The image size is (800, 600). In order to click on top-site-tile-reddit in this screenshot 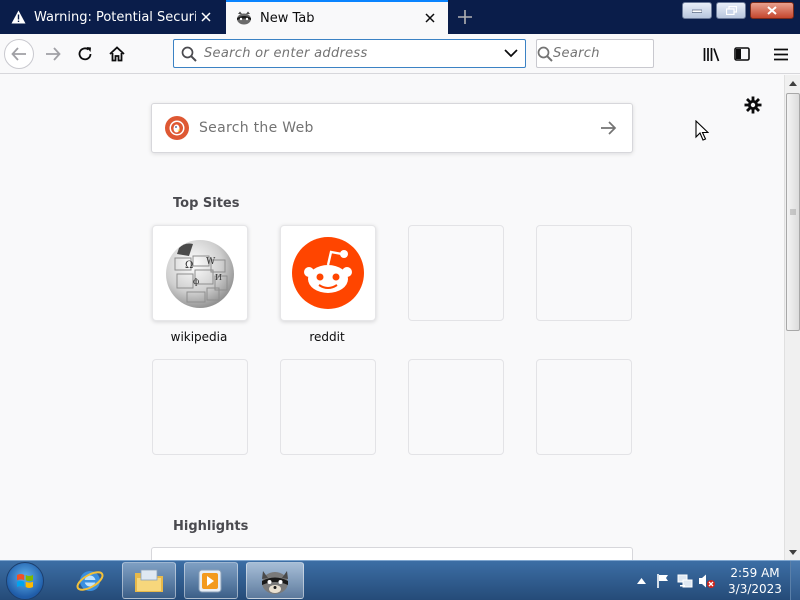, I will do `click(328, 273)`.